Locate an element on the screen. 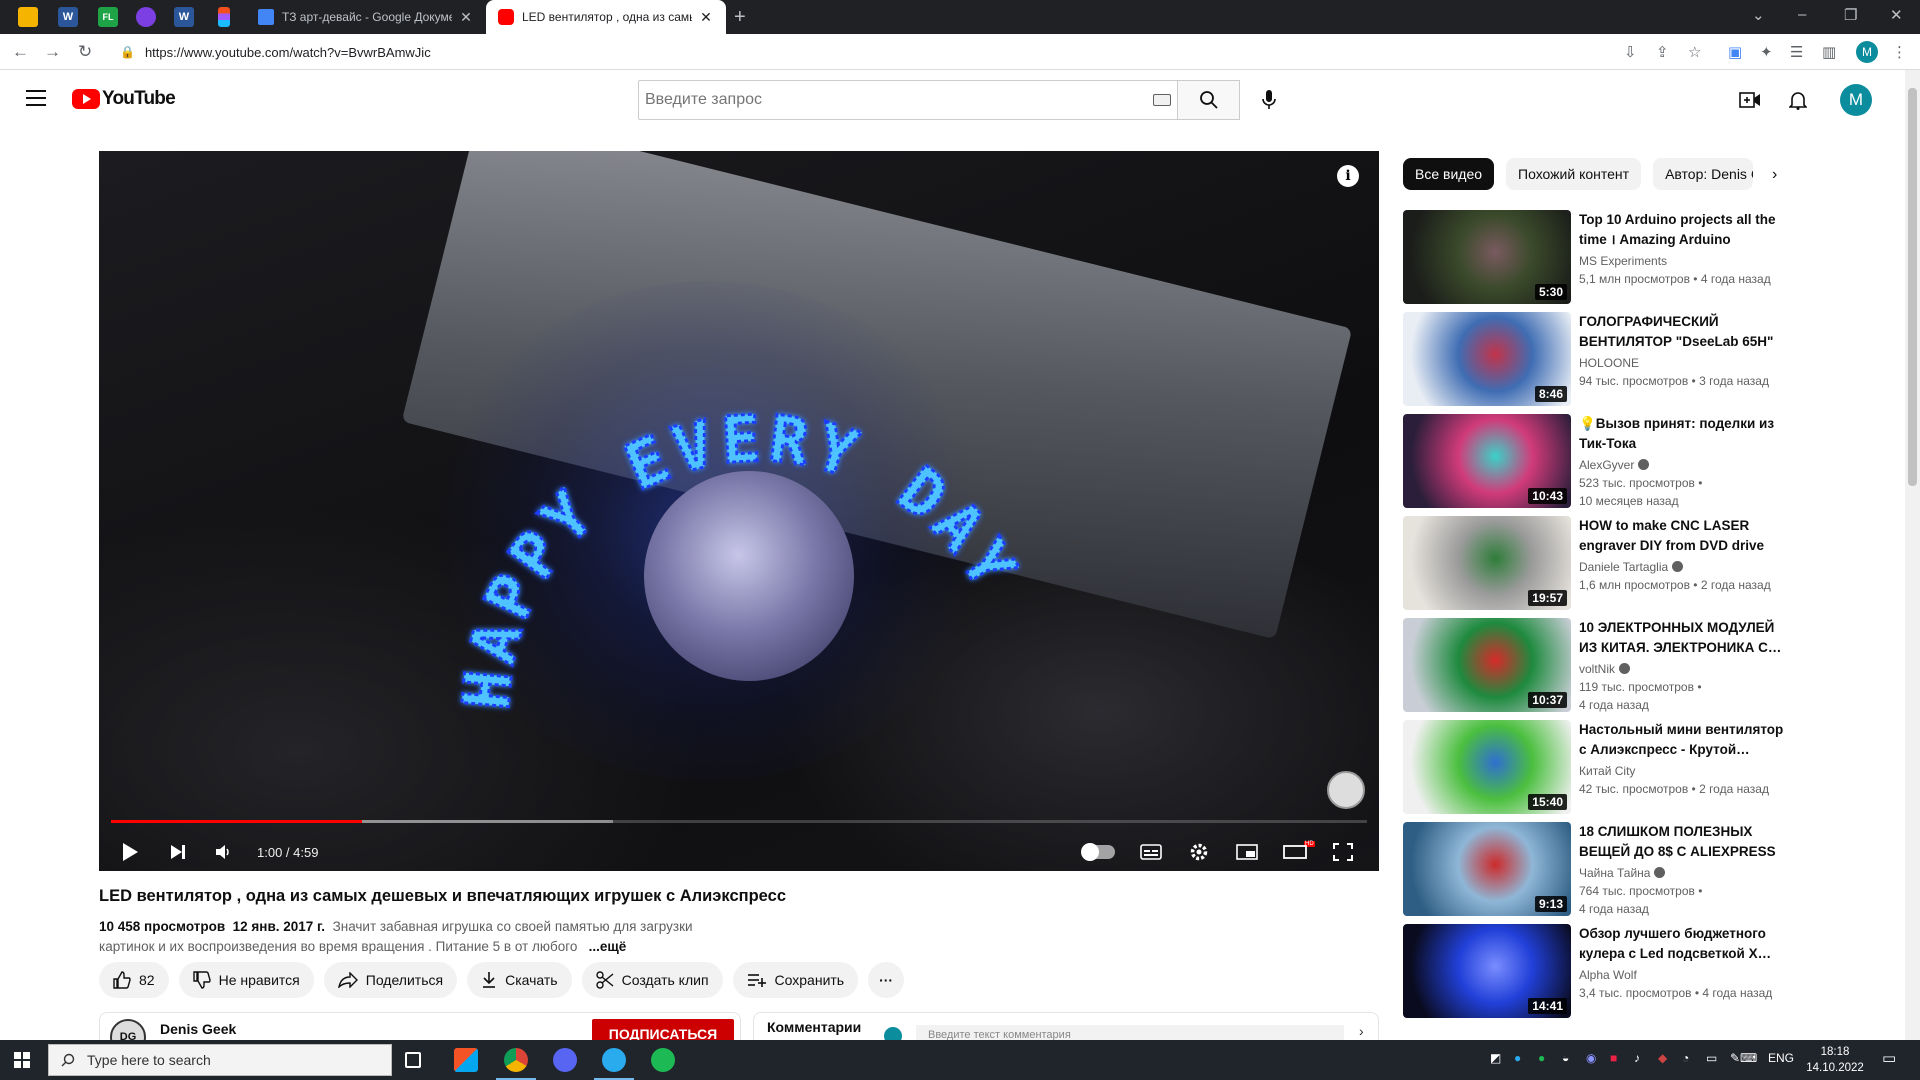 Image resolution: width=1920 pixels, height=1080 pixels. tray-discord-icon: ◉ is located at coordinates (1591, 1058).